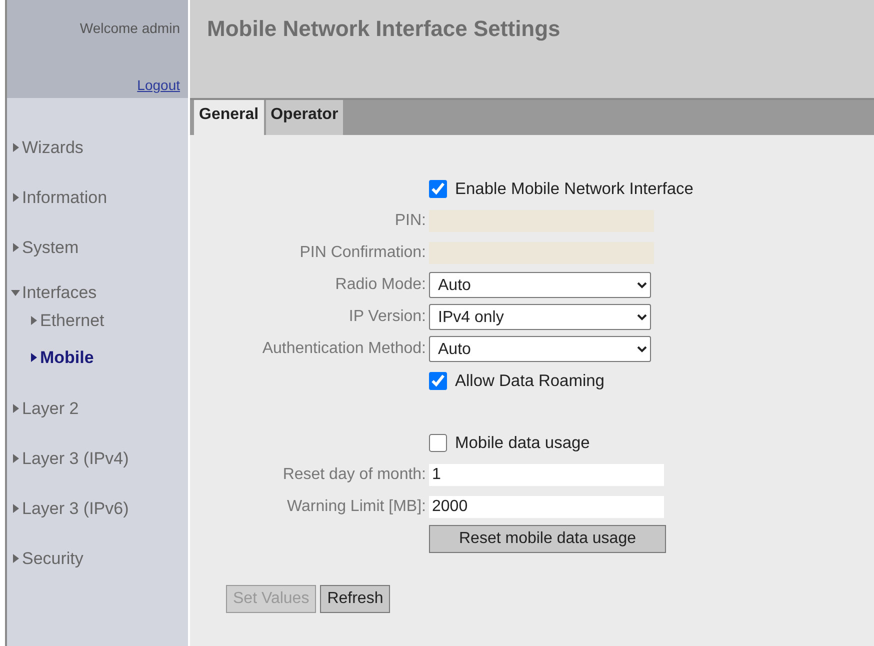 This screenshot has height=646, width=874. I want to click on tab: Operator, so click(305, 117).